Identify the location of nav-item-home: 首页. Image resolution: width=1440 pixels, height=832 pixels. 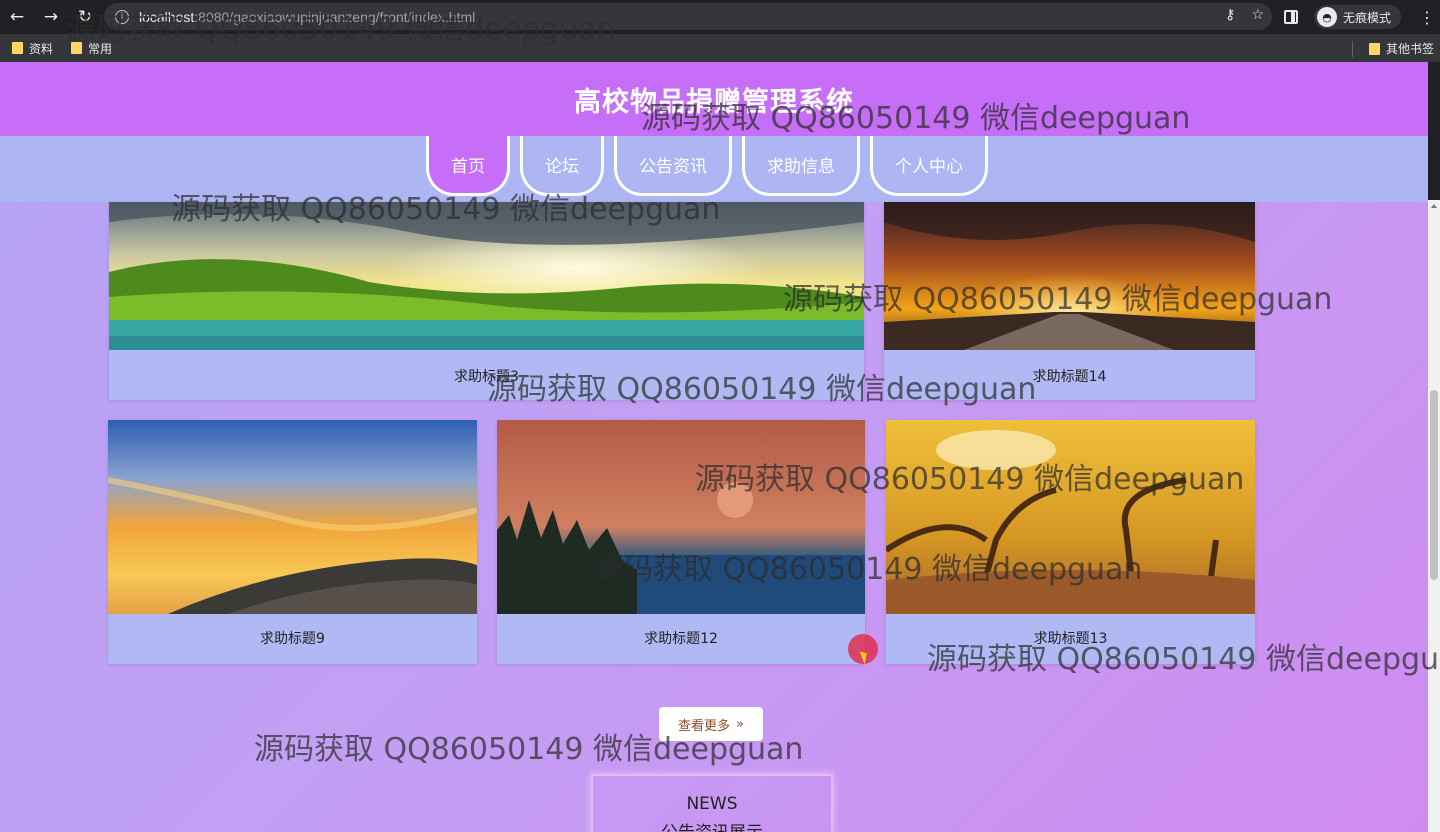
(468, 166).